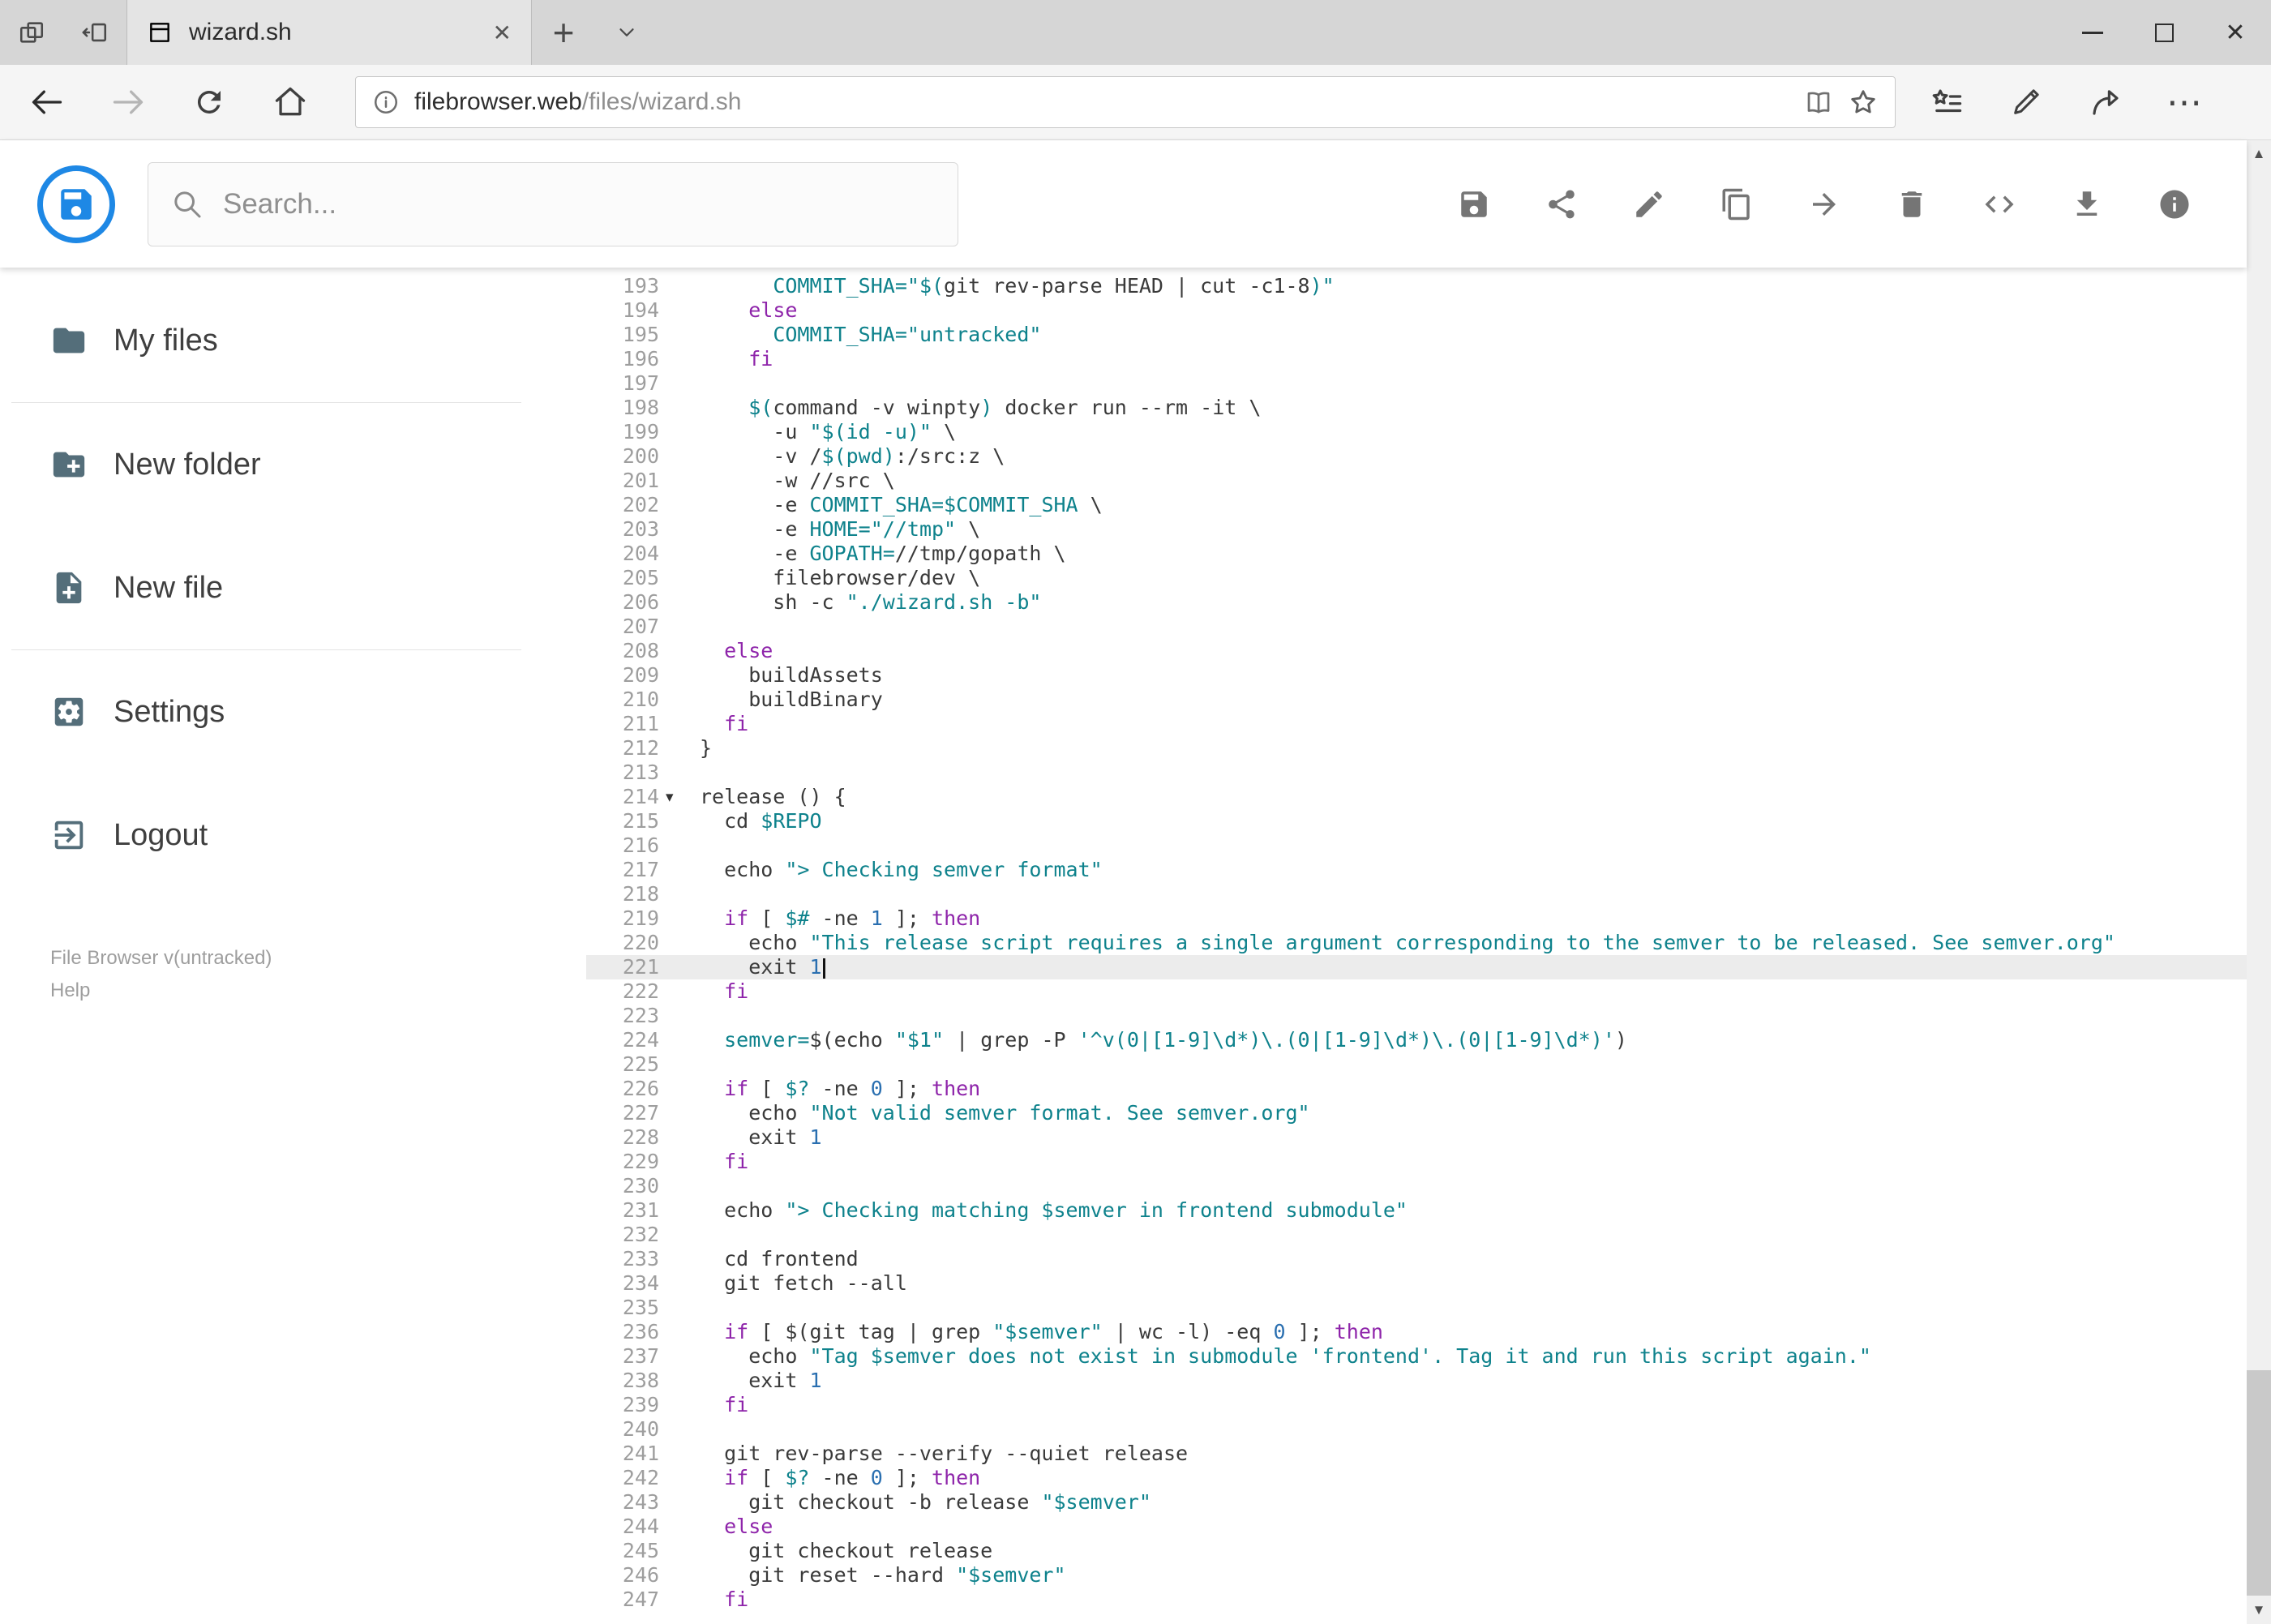 This screenshot has width=2271, height=1624. What do you see at coordinates (293, 835) in the screenshot?
I see `sidebar-item-logout: Logout` at bounding box center [293, 835].